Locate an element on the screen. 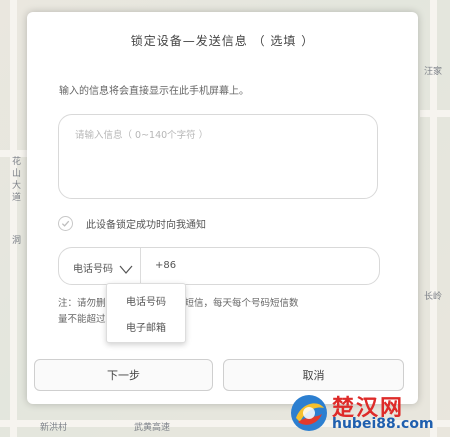  watermark: 楚汉网 hubei88.com is located at coordinates (369, 412).